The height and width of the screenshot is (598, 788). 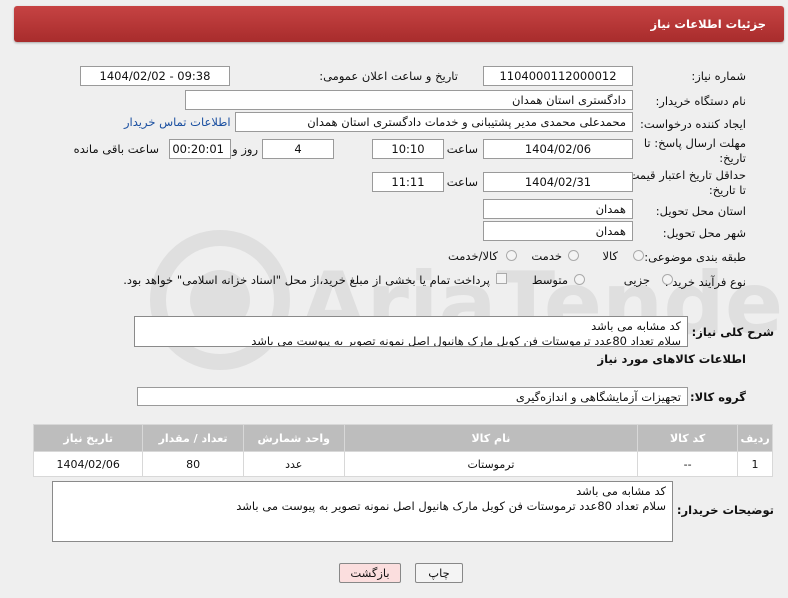 I want to click on validity-label: حداقل تاریخ اعتبار قیمت:, so click(x=685, y=175).